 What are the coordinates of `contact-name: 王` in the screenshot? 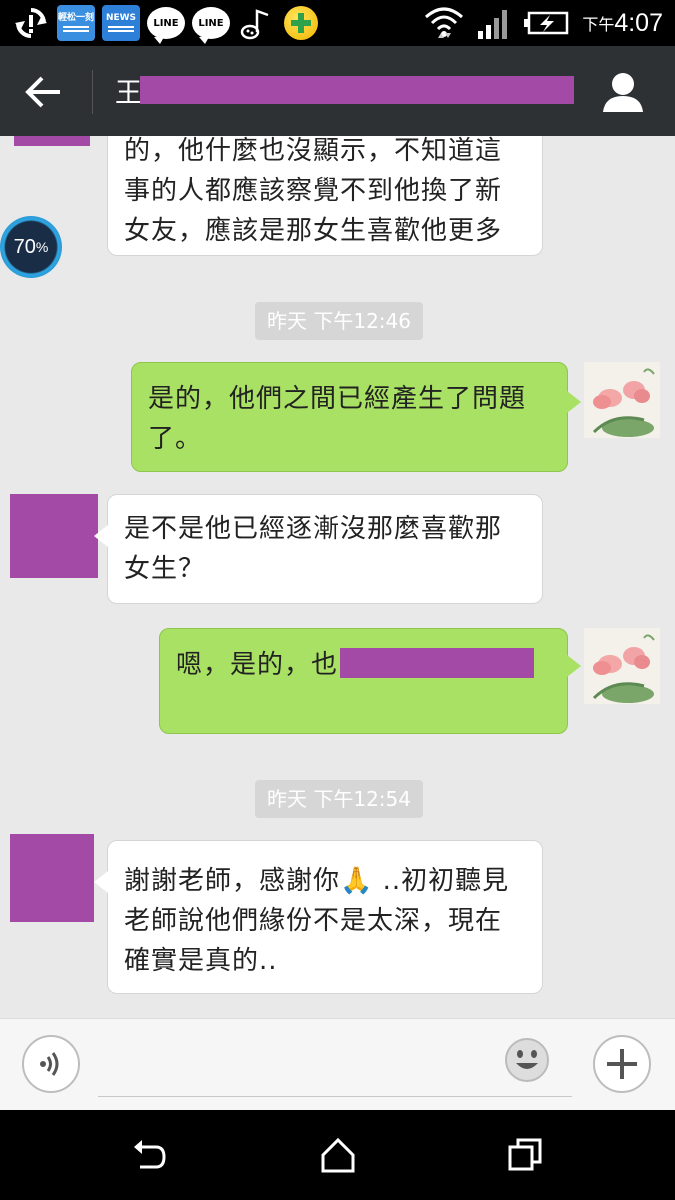 It's located at (128, 93).